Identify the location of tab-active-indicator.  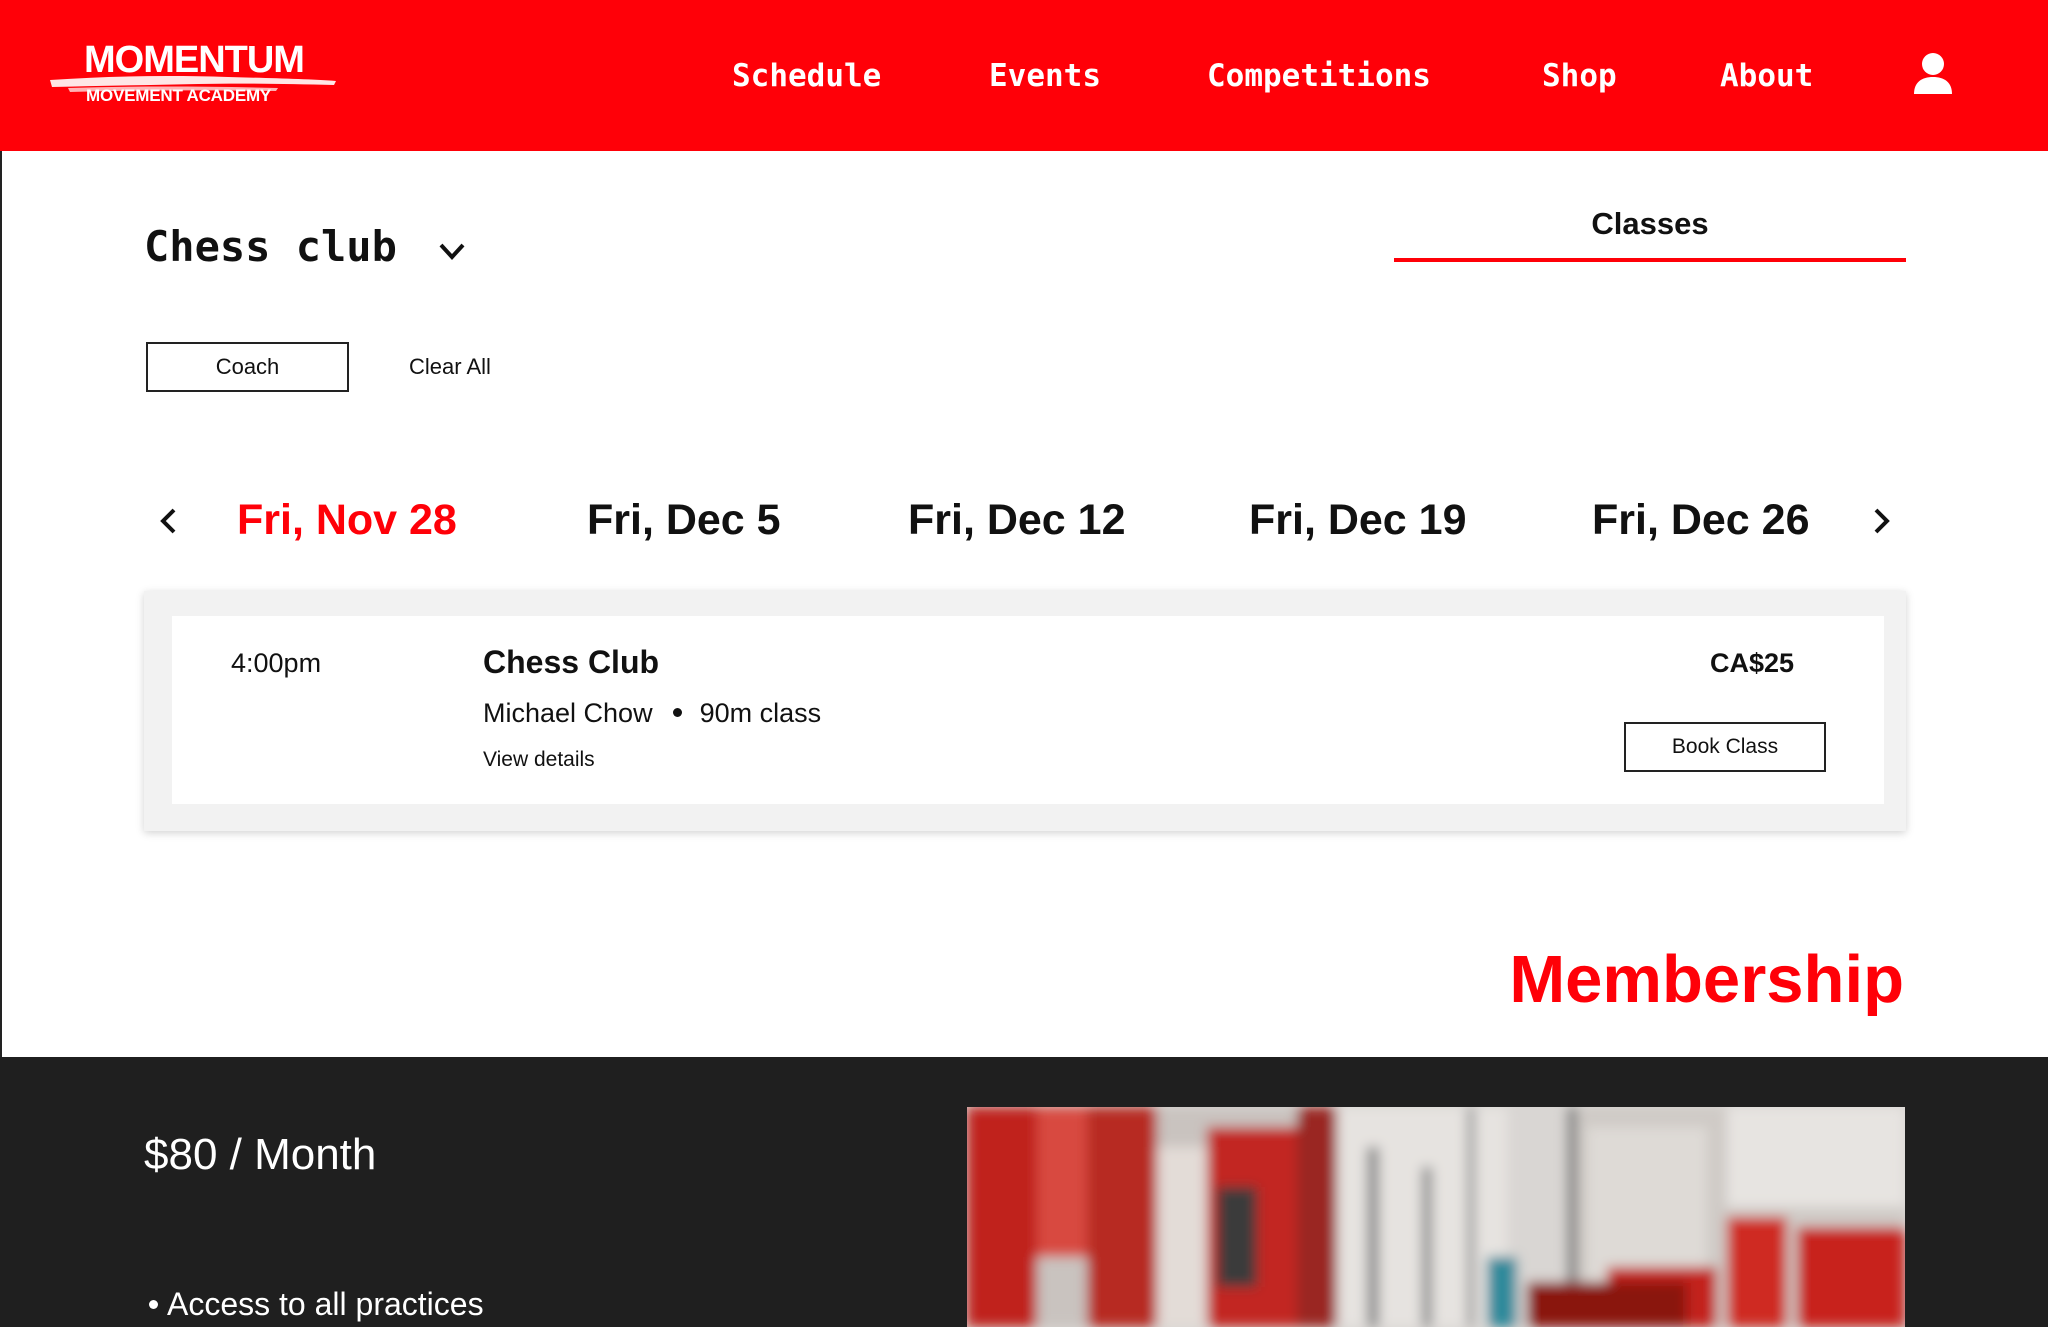
(1650, 260).